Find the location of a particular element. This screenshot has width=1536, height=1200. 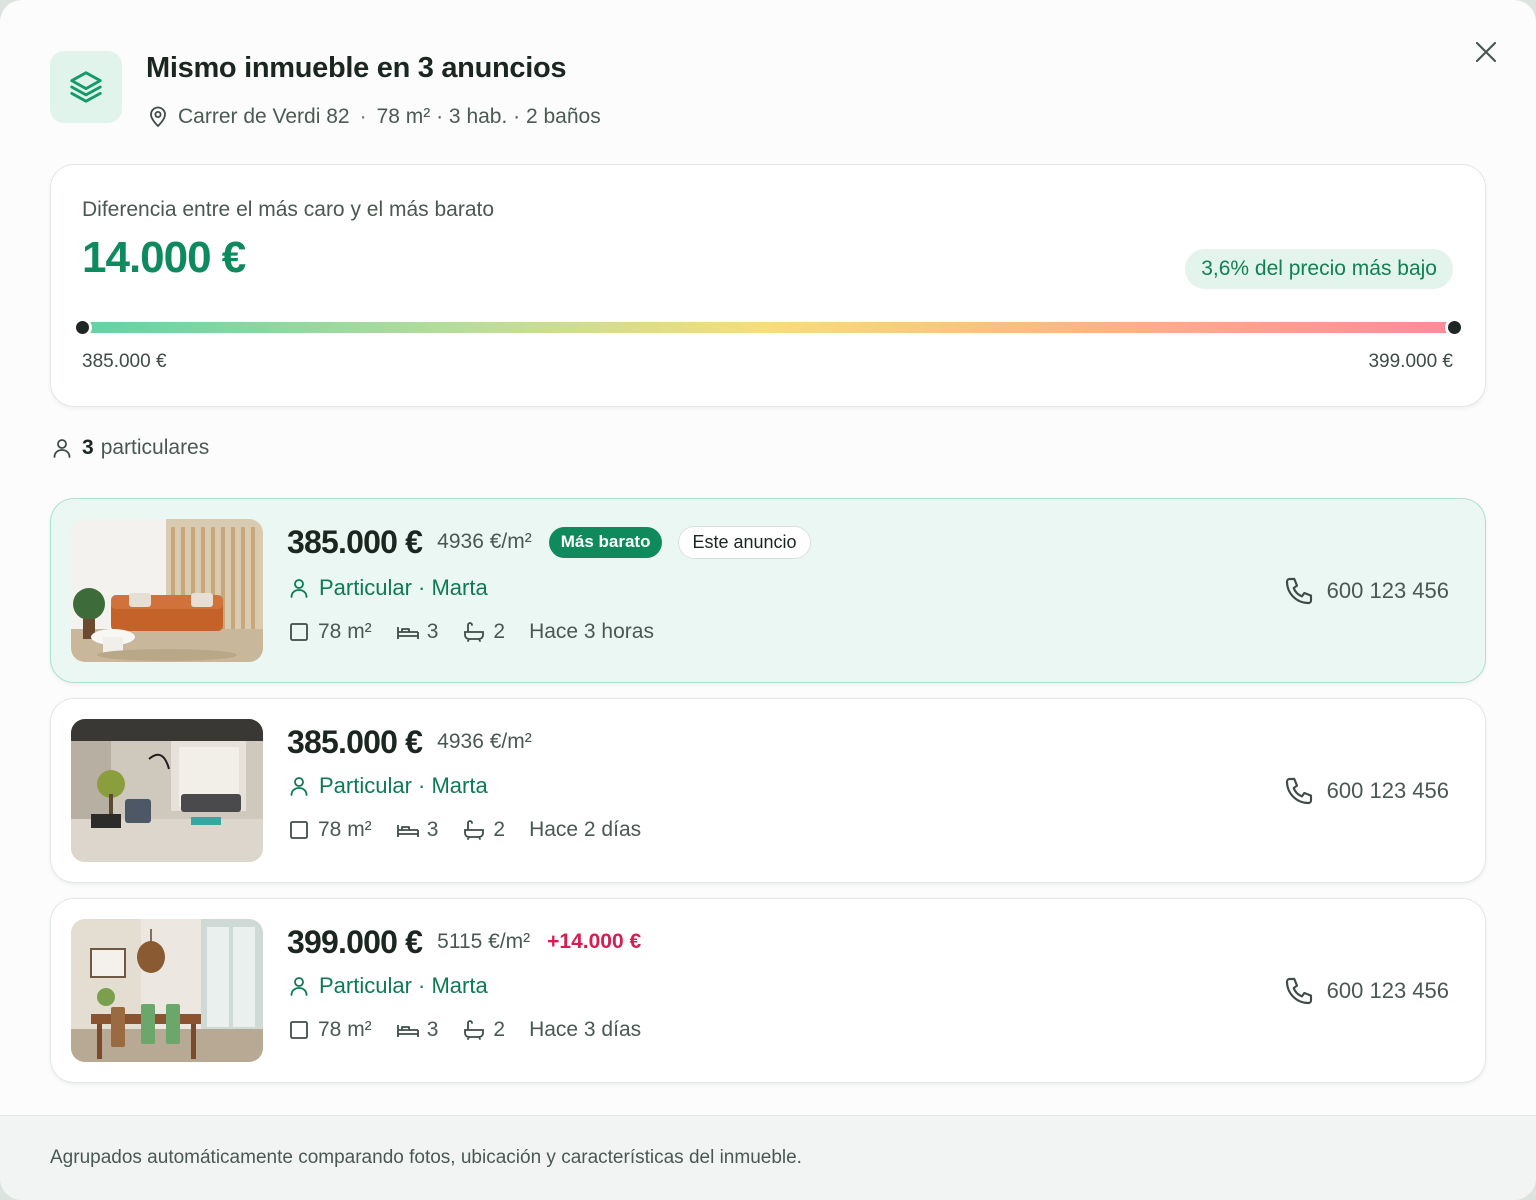

difference-value: 14.000 € is located at coordinates (164, 257).